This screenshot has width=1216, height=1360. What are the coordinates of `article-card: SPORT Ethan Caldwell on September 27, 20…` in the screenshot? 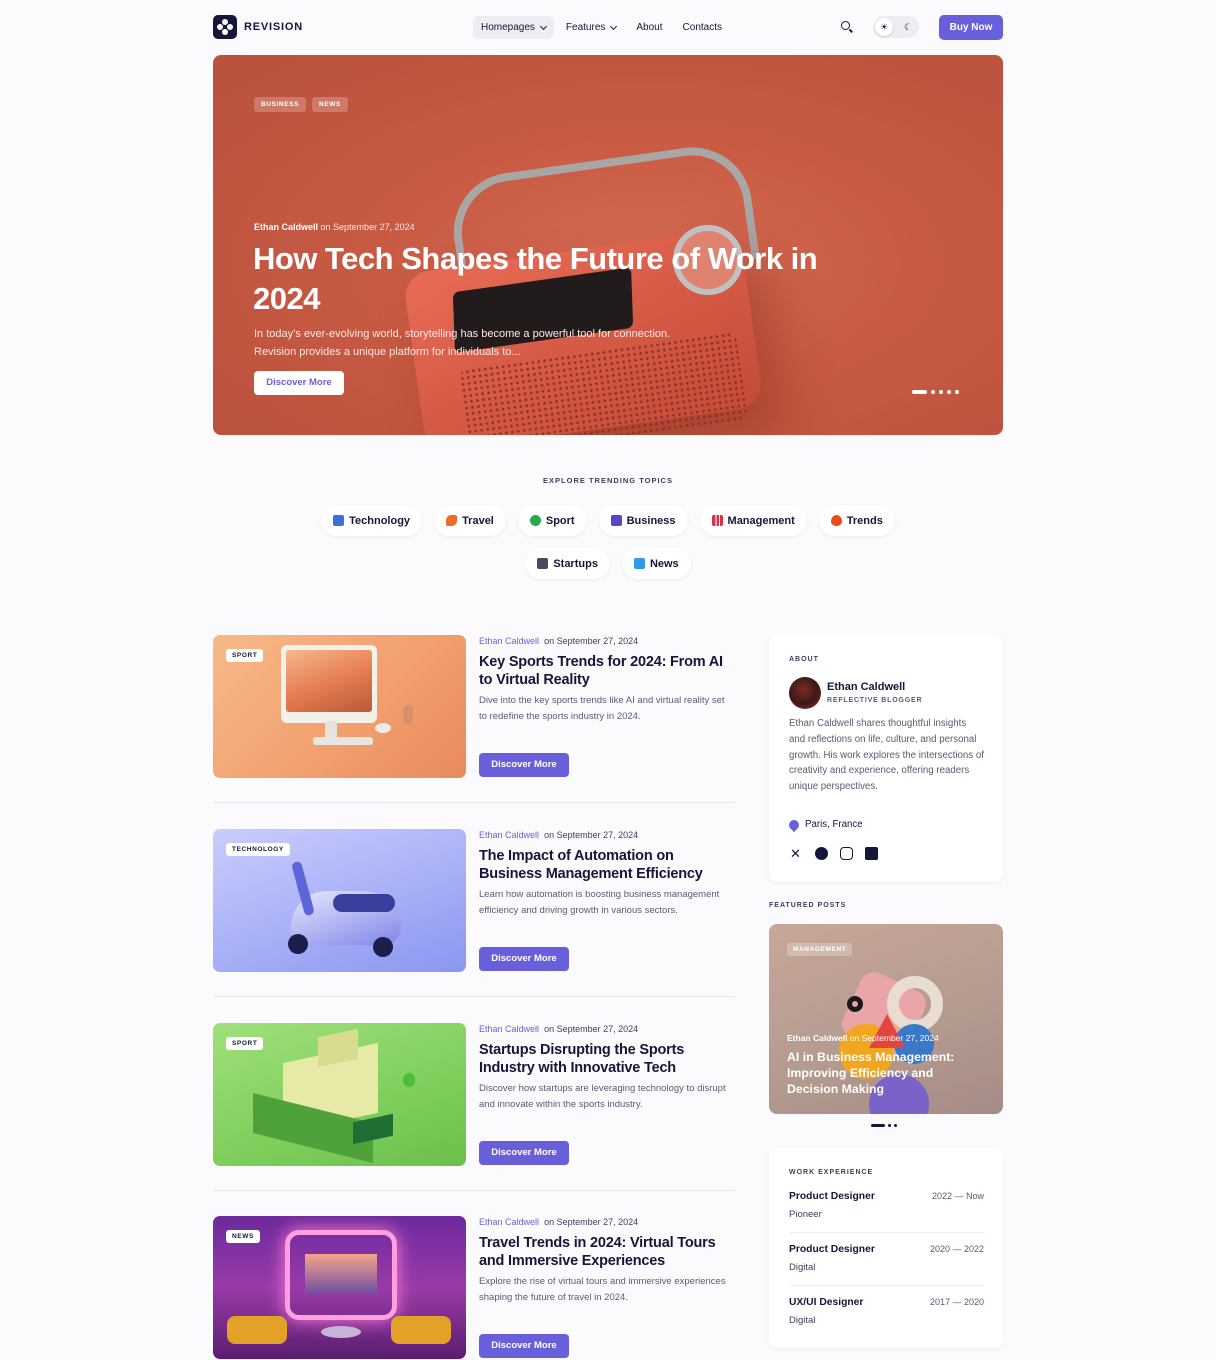 It's located at (474, 1094).